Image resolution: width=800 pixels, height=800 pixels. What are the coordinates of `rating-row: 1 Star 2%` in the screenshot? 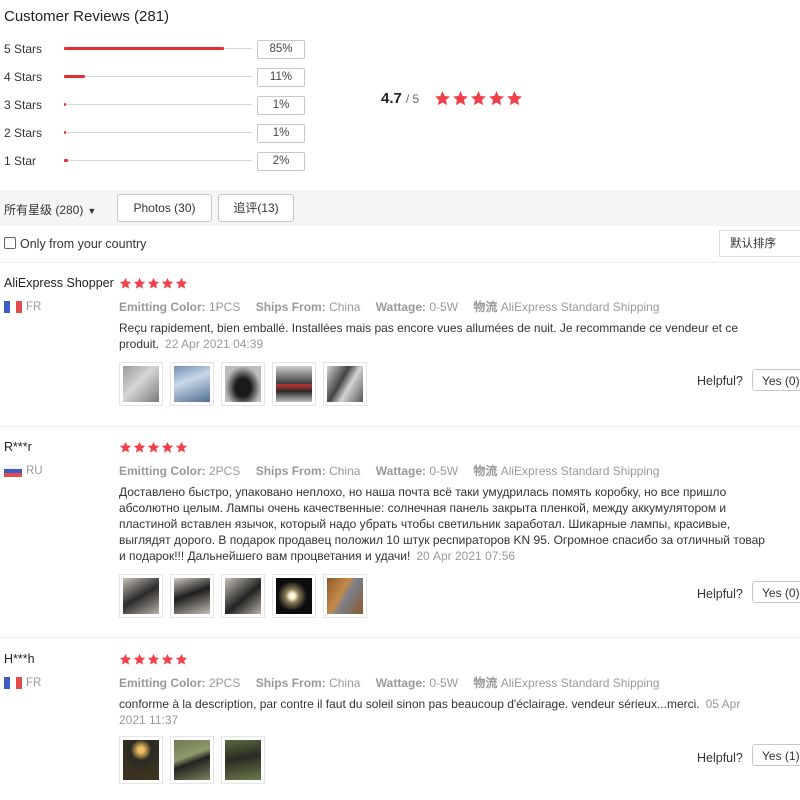 It's located at (159, 162).